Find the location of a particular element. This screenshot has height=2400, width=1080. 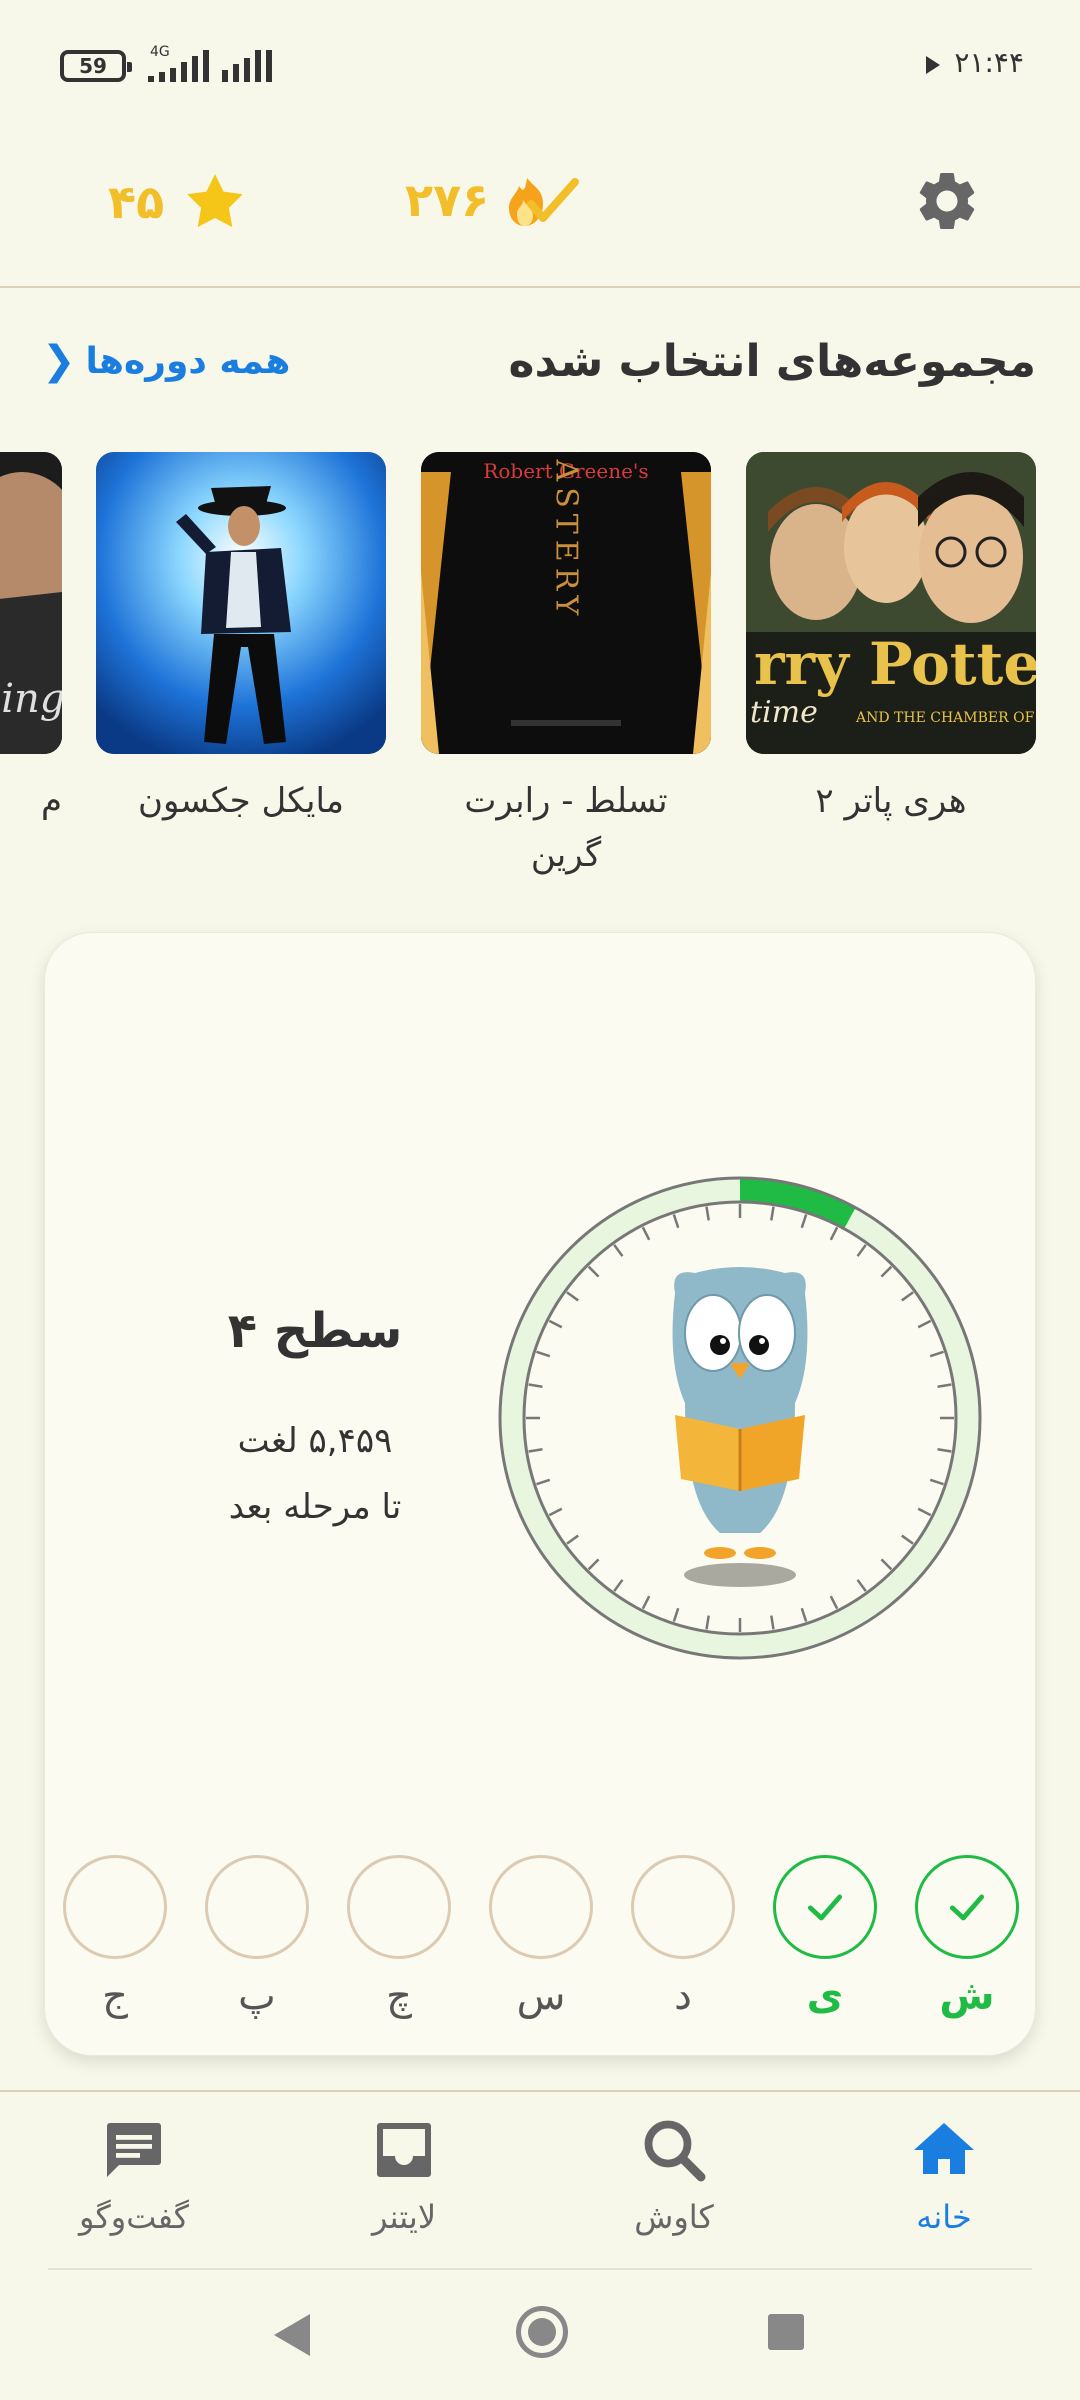

letter-progress-item: چ is located at coordinates (399, 1945).